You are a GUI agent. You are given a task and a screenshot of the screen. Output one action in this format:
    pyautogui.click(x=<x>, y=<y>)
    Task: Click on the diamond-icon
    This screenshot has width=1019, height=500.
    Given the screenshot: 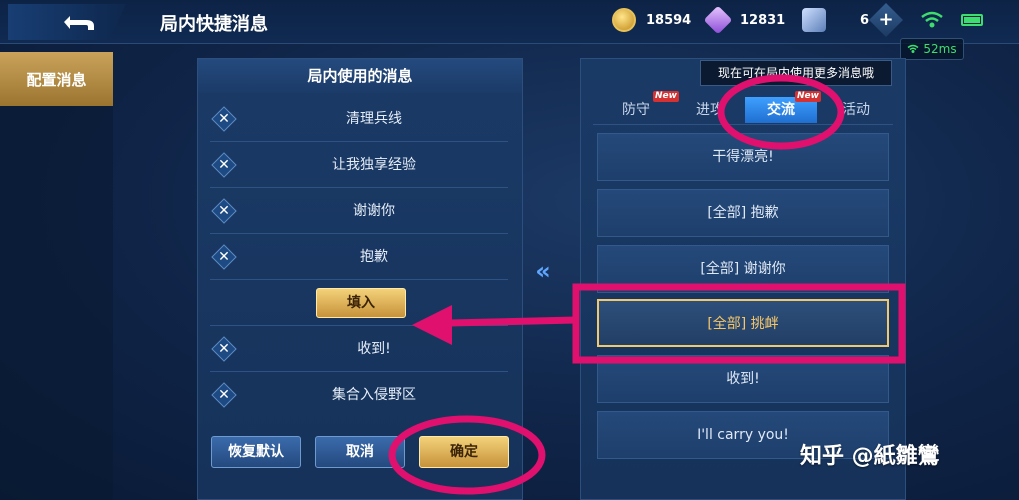 What is the action you would take?
    pyautogui.click(x=718, y=20)
    